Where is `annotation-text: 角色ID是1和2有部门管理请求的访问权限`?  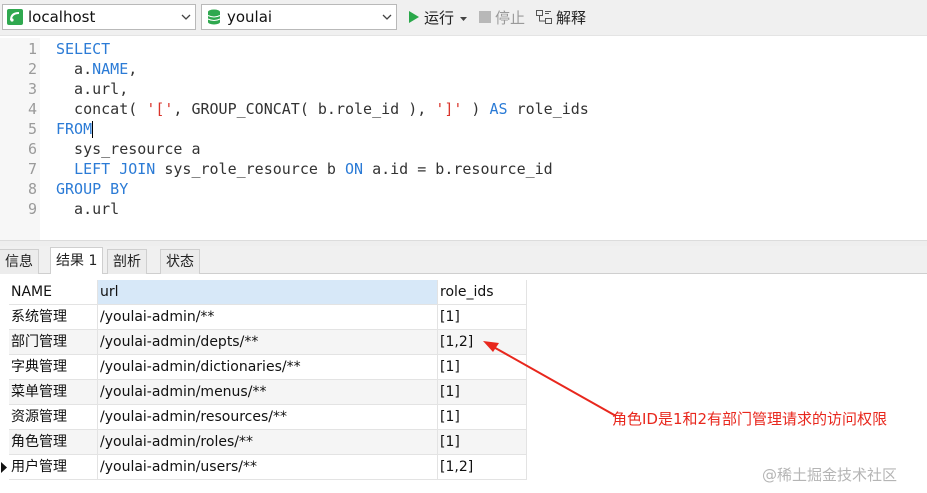 annotation-text: 角色ID是1和2有部门管理请求的访问权限 is located at coordinates (750, 419).